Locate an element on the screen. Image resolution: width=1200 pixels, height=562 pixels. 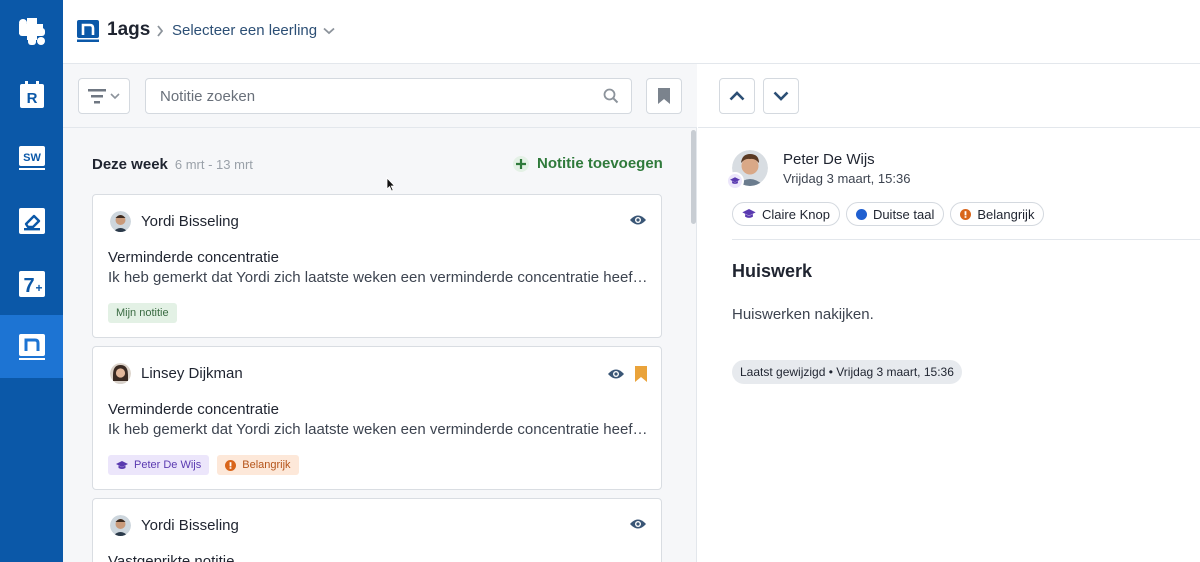
note-author-name: Linsey Dijkman is located at coordinates (192, 373).